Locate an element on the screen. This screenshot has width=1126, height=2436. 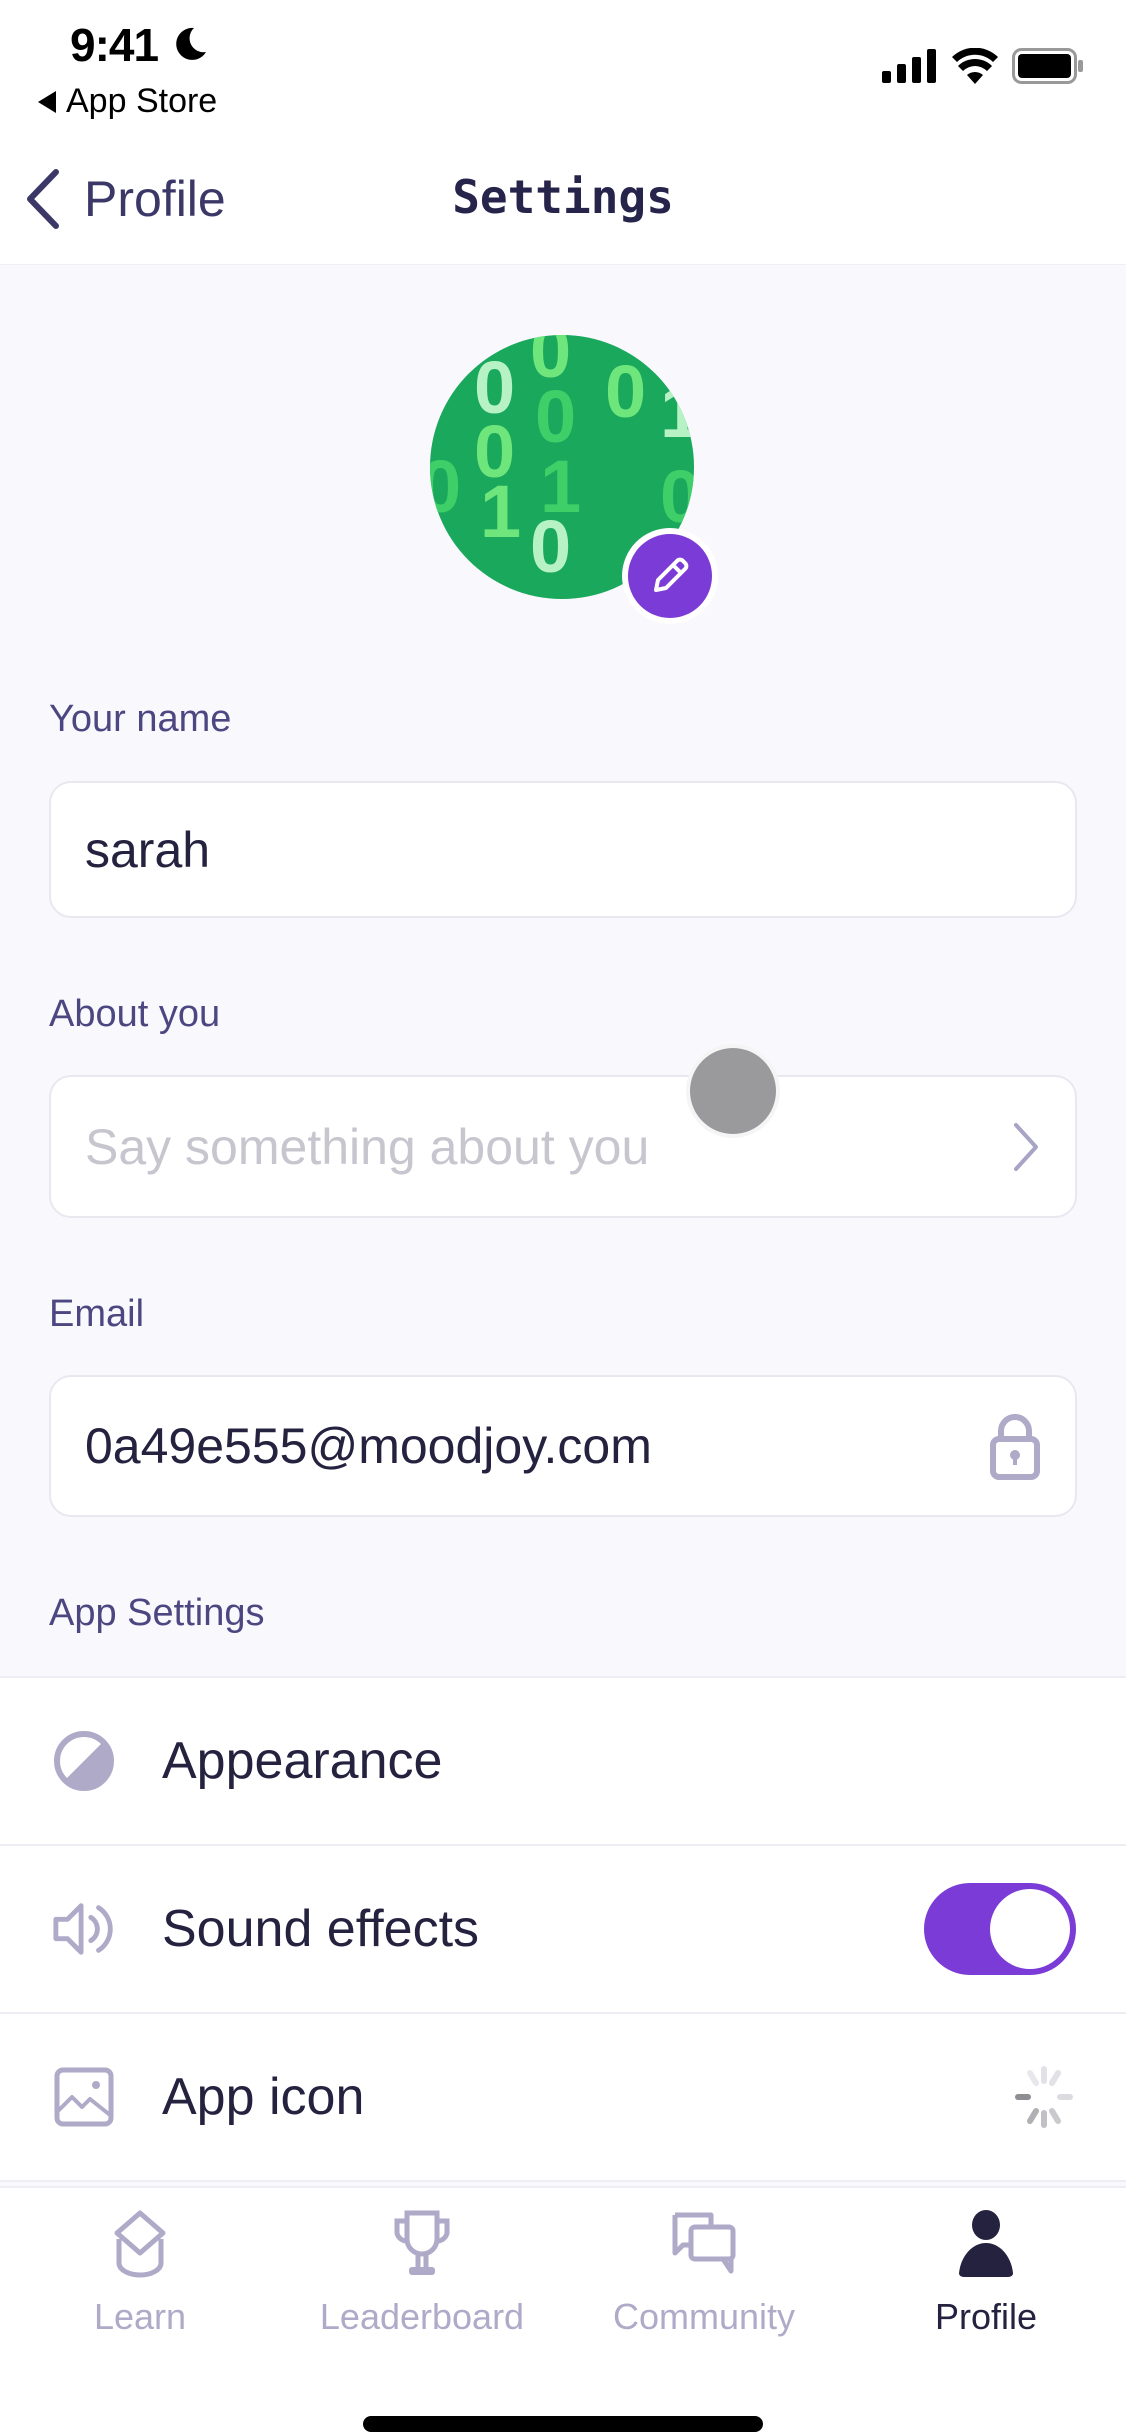
chat-bubbles-icon is located at coordinates (704, 2243).